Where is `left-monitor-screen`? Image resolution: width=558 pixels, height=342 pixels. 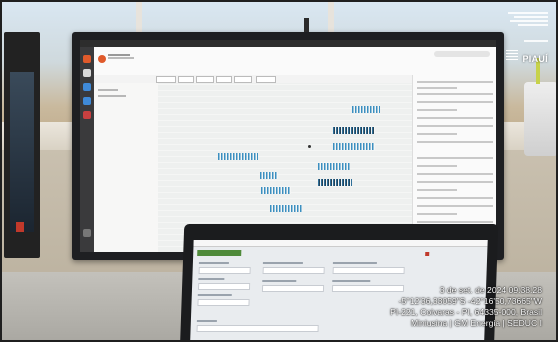 left-monitor-screen is located at coordinates (22, 152).